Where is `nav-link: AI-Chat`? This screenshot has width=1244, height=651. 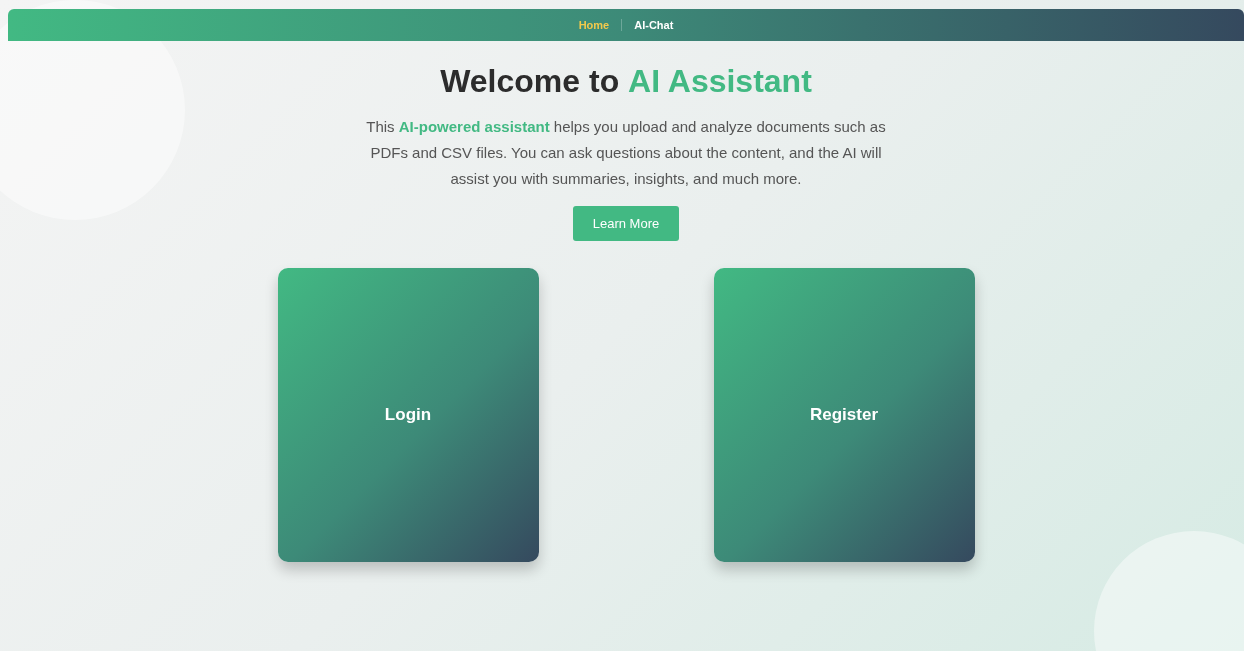
nav-link: AI-Chat is located at coordinates (654, 25).